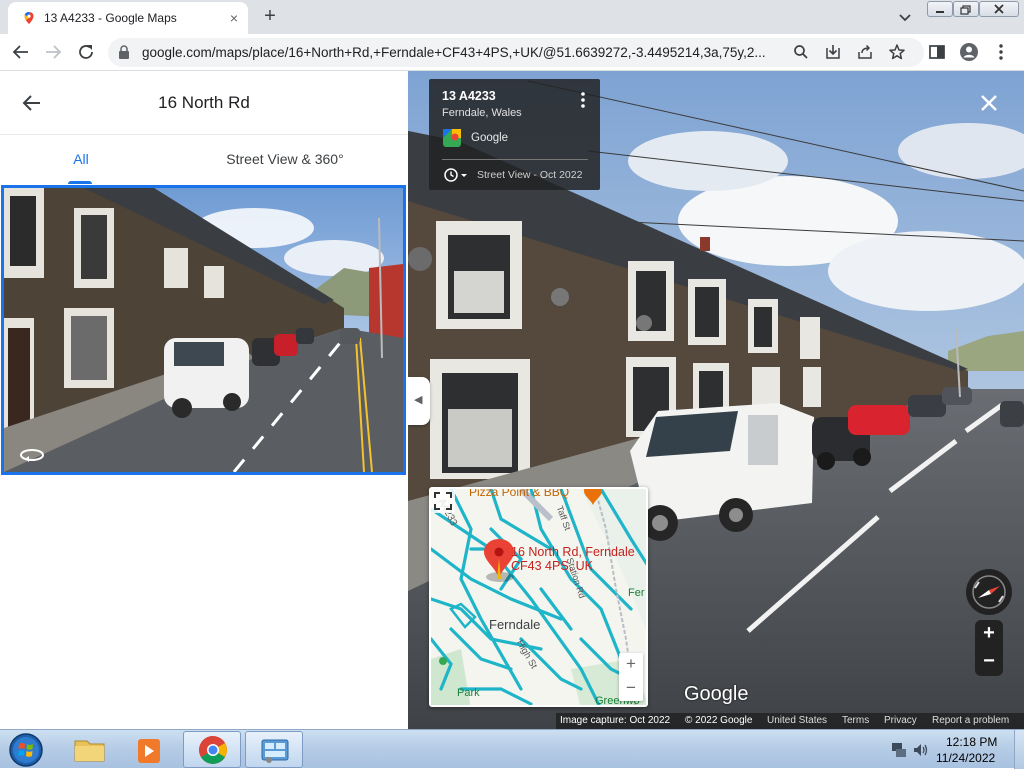 The width and height of the screenshot is (1024, 774). Describe the element at coordinates (855, 720) in the screenshot. I see `terms-link: Terms` at that location.